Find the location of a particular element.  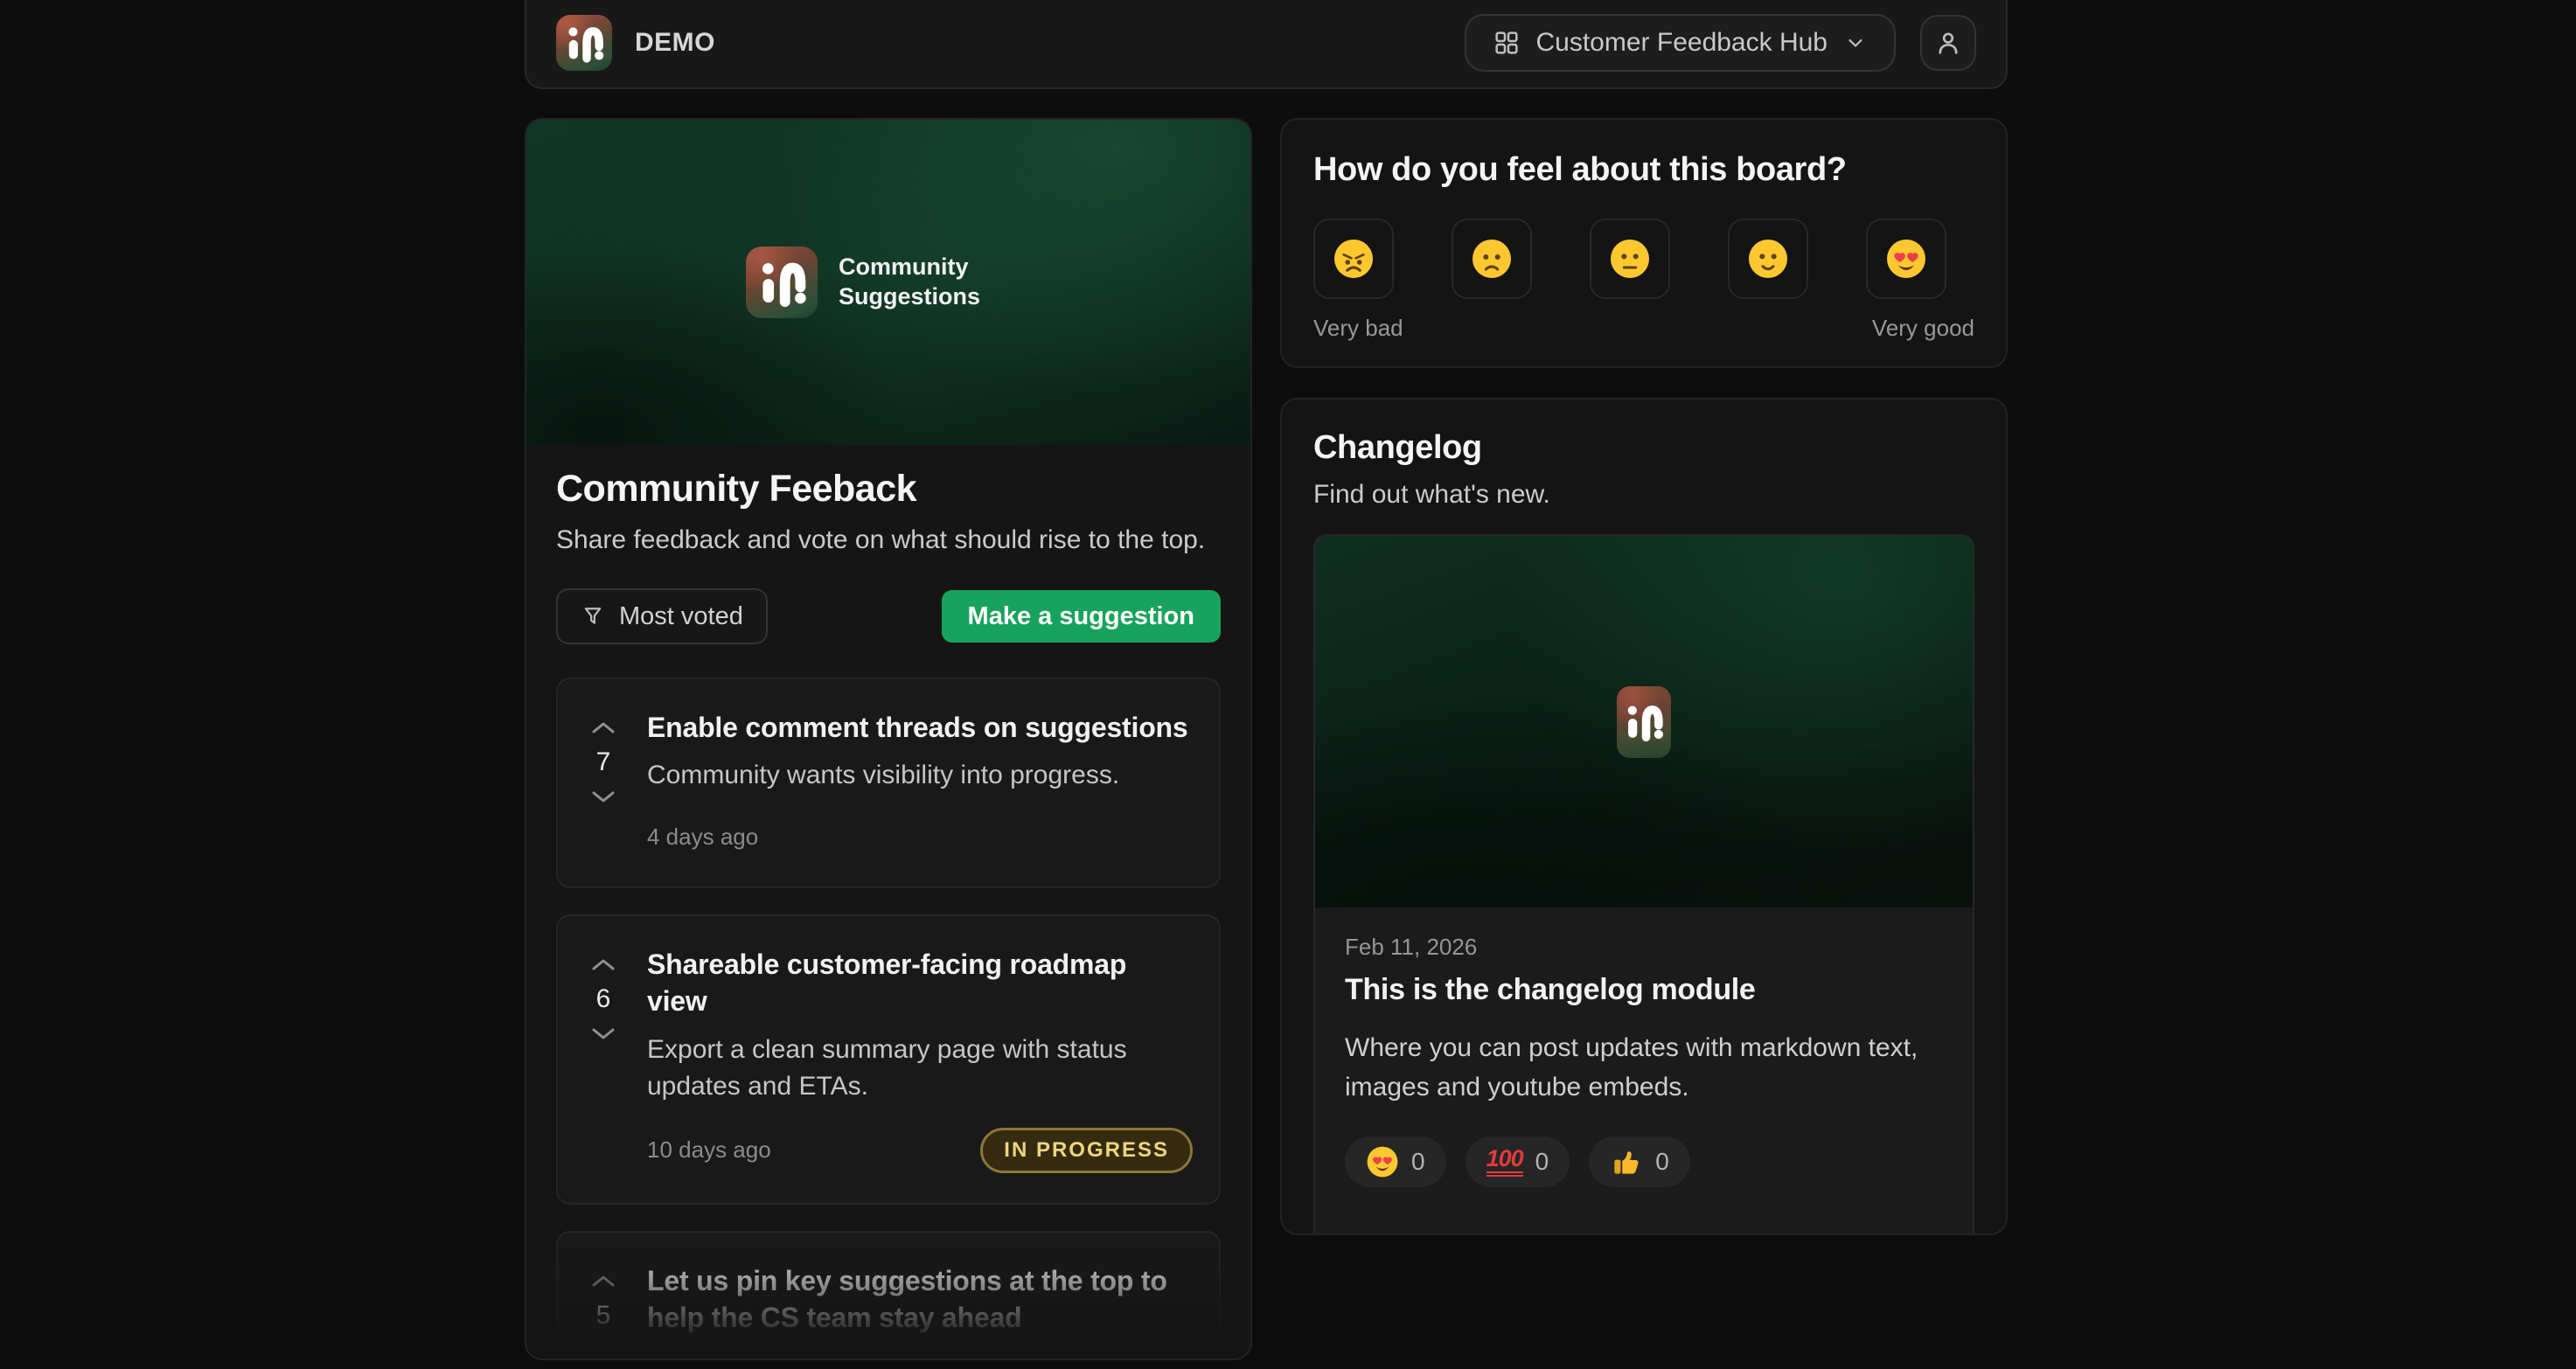

user-icon is located at coordinates (1948, 43).